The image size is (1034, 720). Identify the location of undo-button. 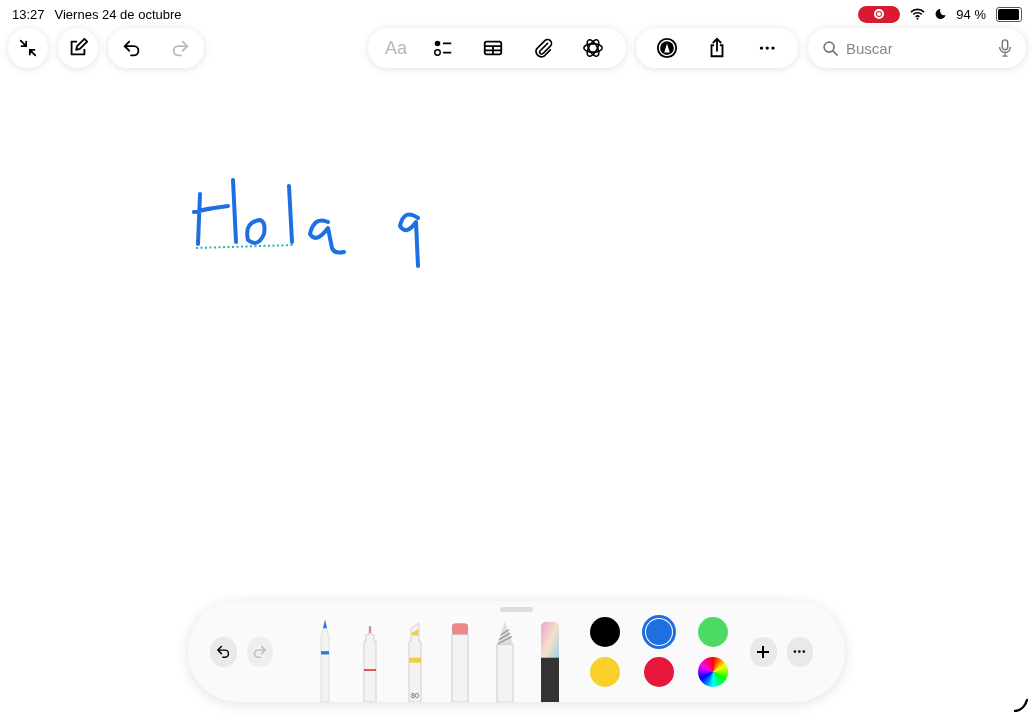
(223, 651).